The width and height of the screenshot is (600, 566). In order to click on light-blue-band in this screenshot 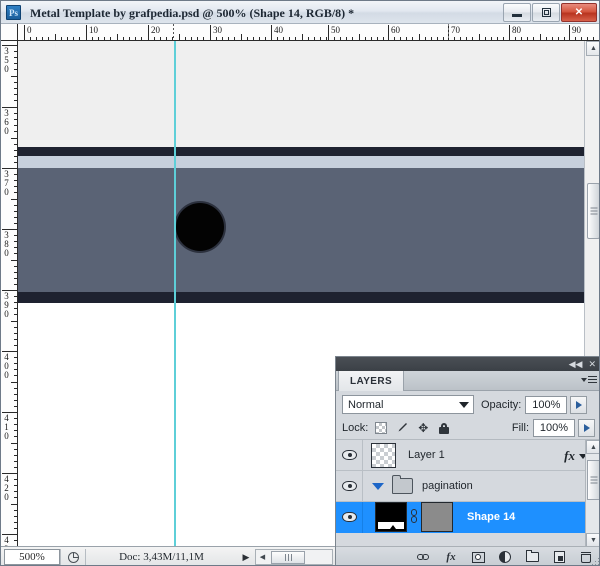, I will do `click(301, 162)`.